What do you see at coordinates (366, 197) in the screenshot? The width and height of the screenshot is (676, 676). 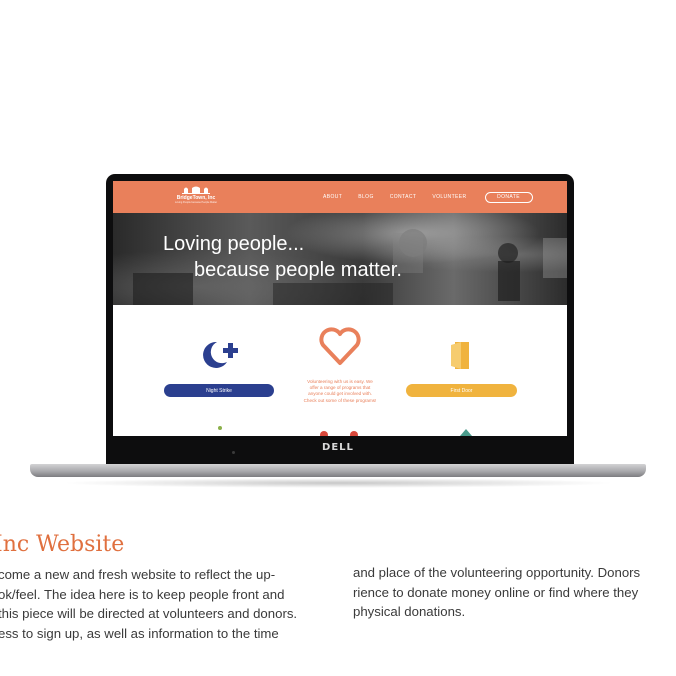 I see `nav-blog: BLOG` at bounding box center [366, 197].